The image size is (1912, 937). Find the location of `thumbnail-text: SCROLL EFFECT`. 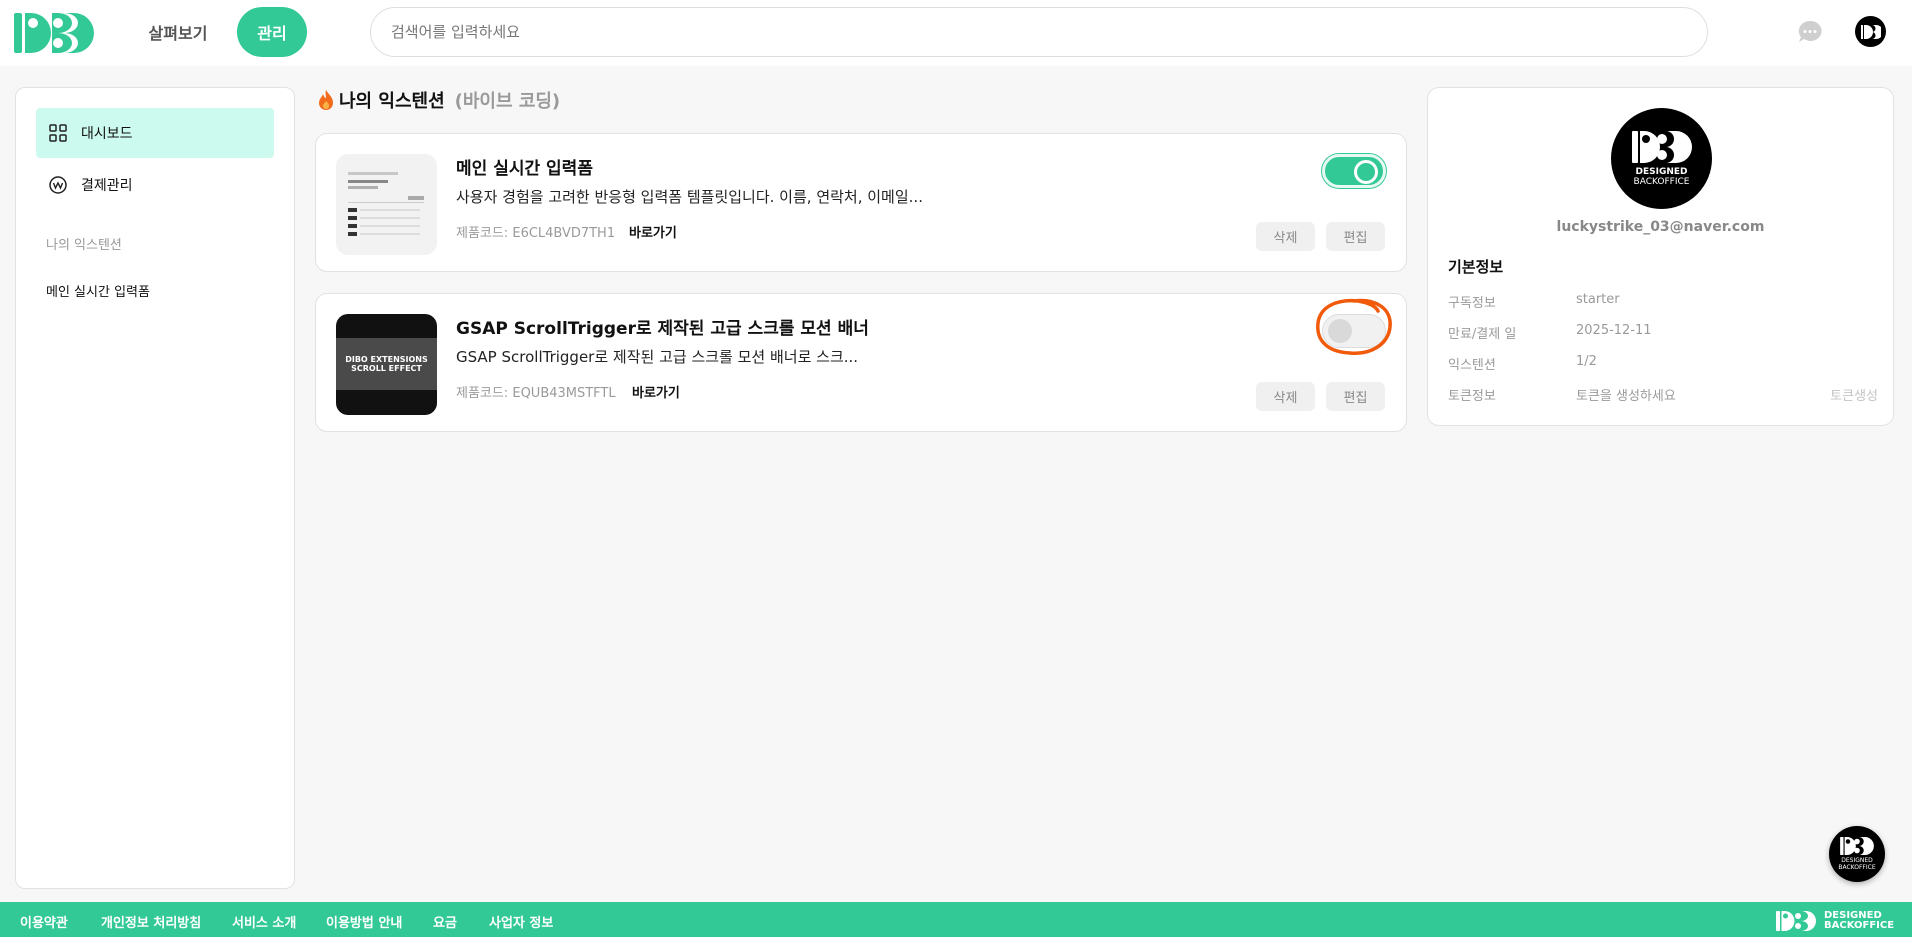

thumbnail-text: SCROLL EFFECT is located at coordinates (386, 368).